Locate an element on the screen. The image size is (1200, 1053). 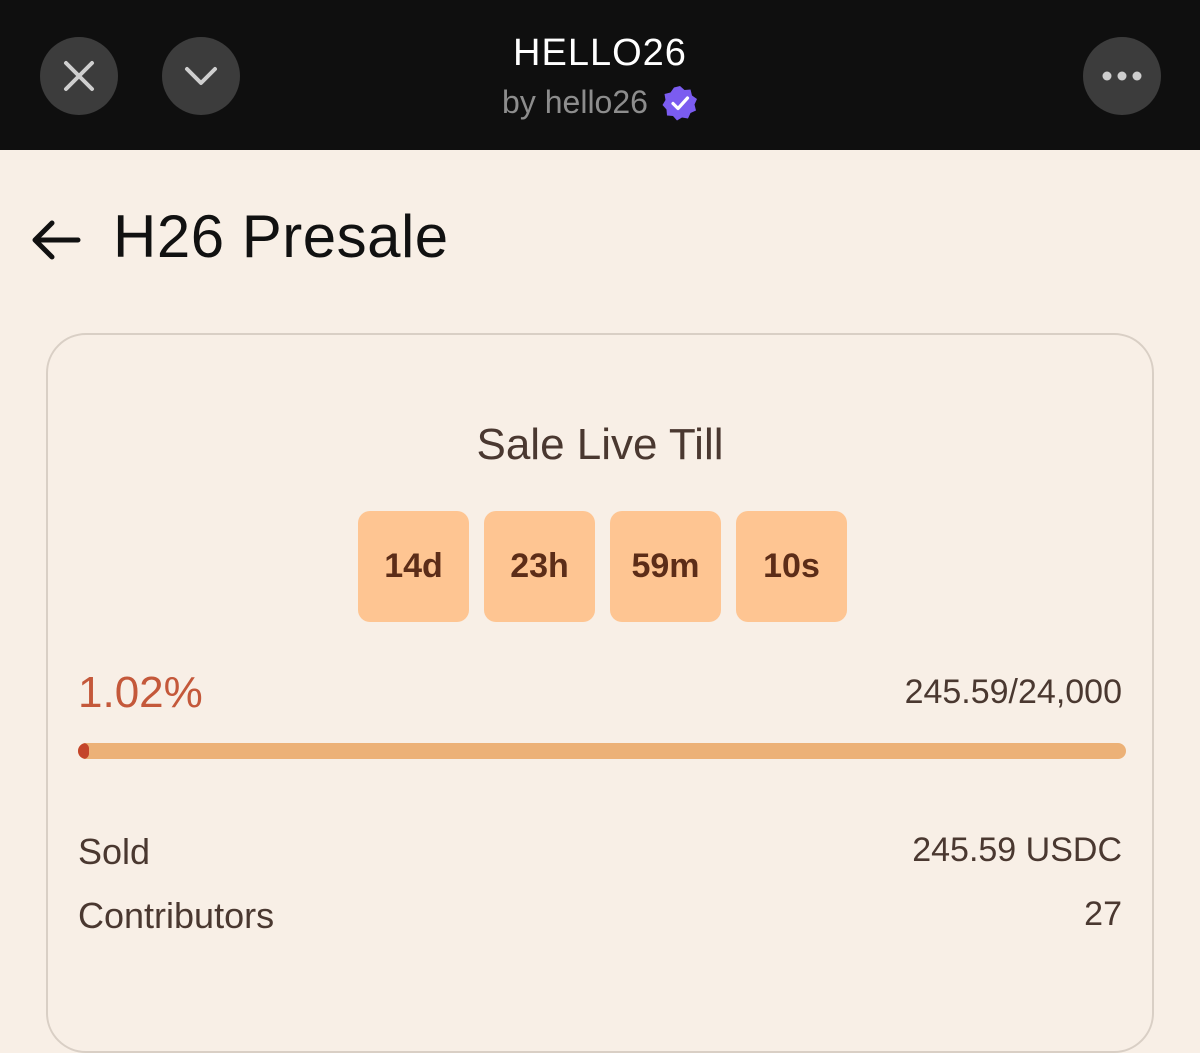
bot-subtitle: by hello26 is located at coordinates (575, 102).